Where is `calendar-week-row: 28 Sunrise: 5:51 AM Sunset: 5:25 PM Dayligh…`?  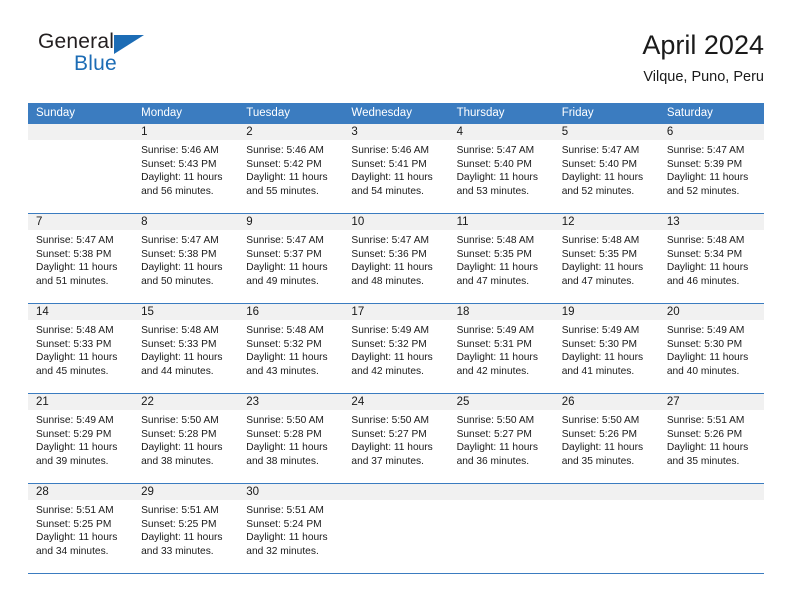 calendar-week-row: 28 Sunrise: 5:51 AM Sunset: 5:25 PM Dayligh… is located at coordinates (396, 528).